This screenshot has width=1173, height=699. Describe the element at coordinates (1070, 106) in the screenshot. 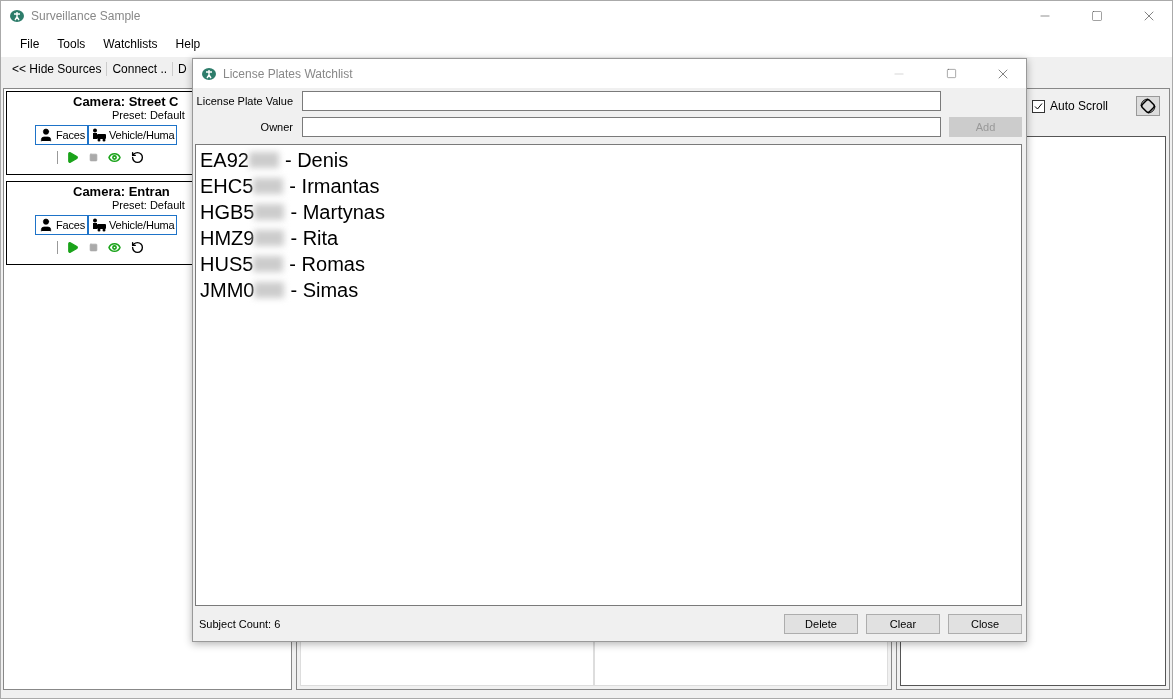

I see `auto-scroll-checkbox: Auto Scroll` at that location.